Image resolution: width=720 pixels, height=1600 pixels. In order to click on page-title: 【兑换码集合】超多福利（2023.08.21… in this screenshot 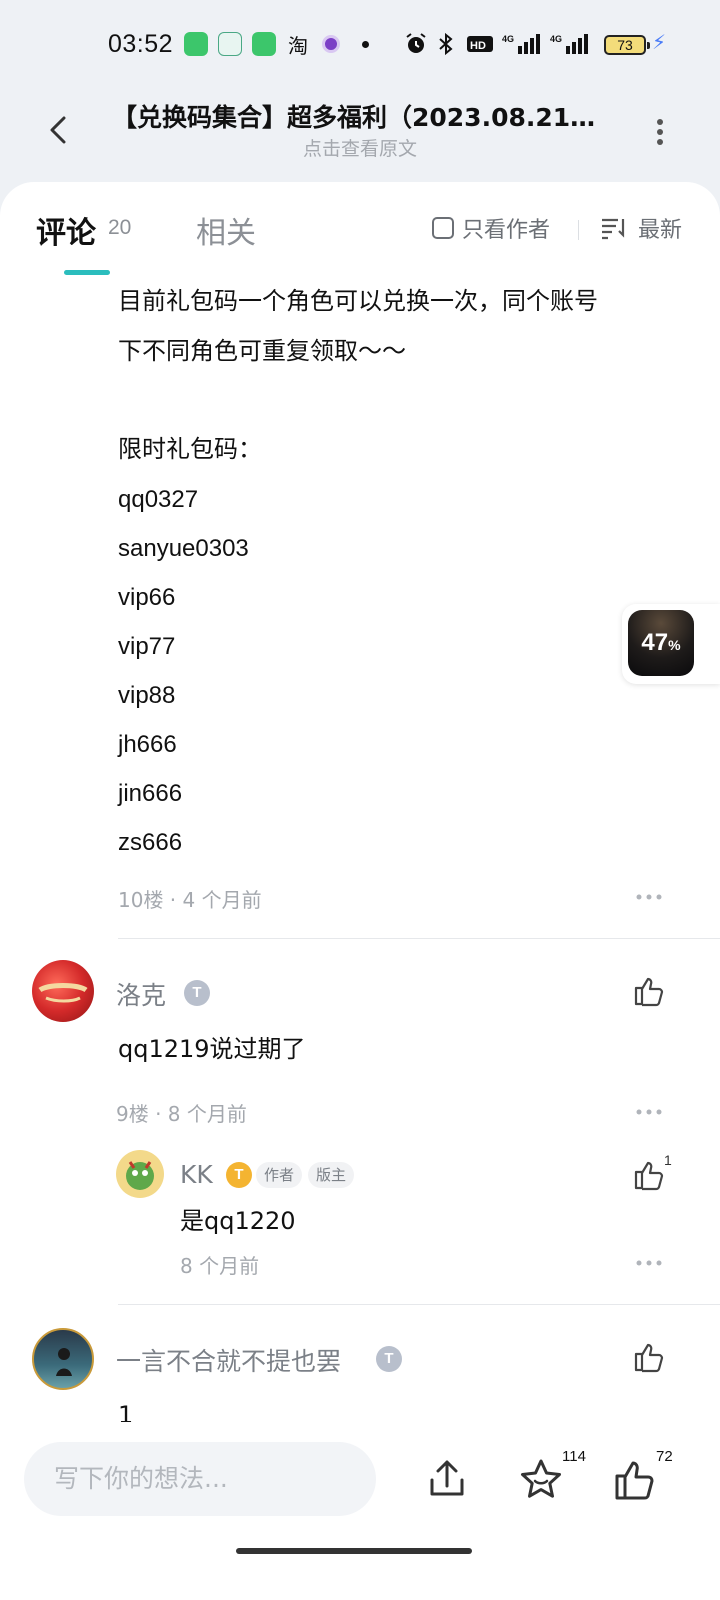, I will do `click(354, 117)`.